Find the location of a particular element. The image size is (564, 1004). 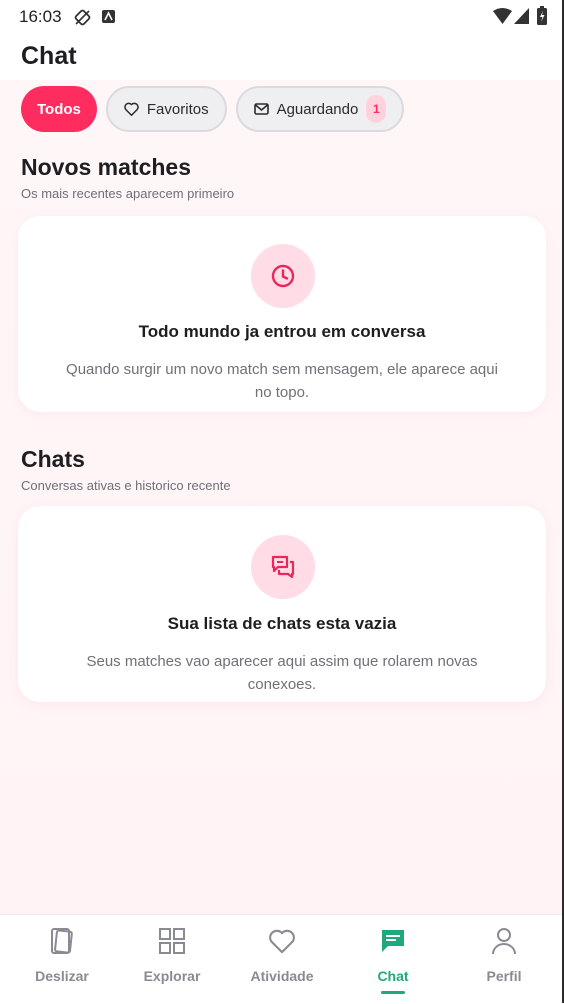

filter-aguardando-label: Aguardando is located at coordinates (317, 109).